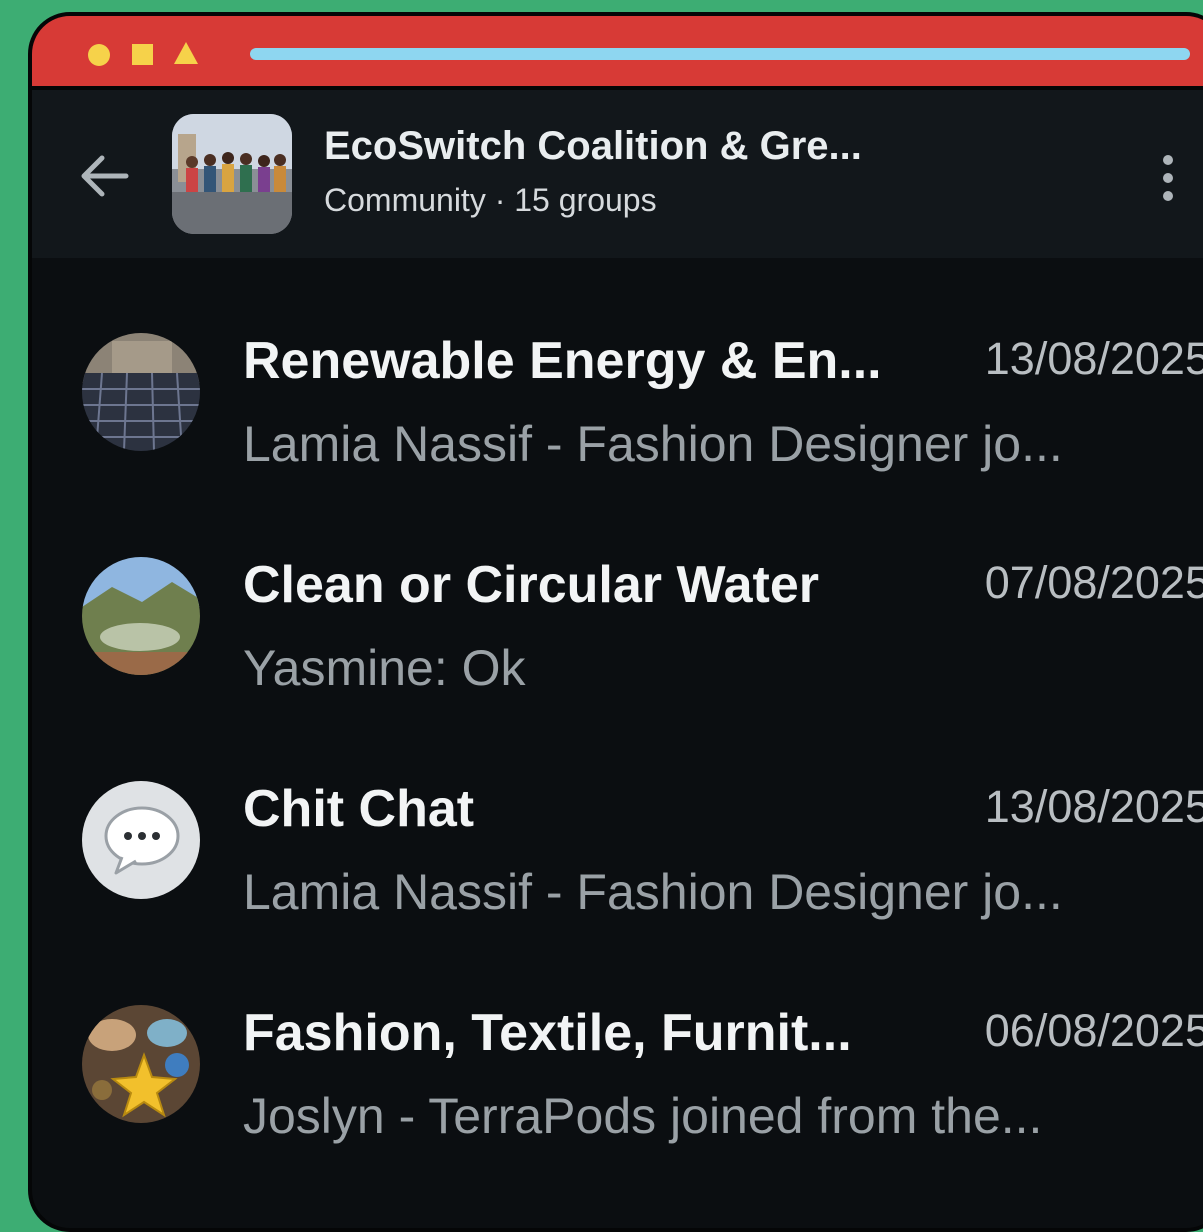  Describe the element at coordinates (141, 616) in the screenshot. I see `water-reservoir-avatar-icon` at that location.